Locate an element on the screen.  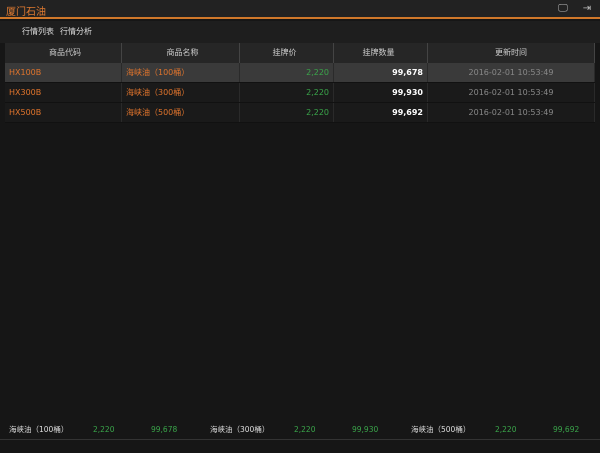
window-title: 厦门石油 is located at coordinates (26, 12).